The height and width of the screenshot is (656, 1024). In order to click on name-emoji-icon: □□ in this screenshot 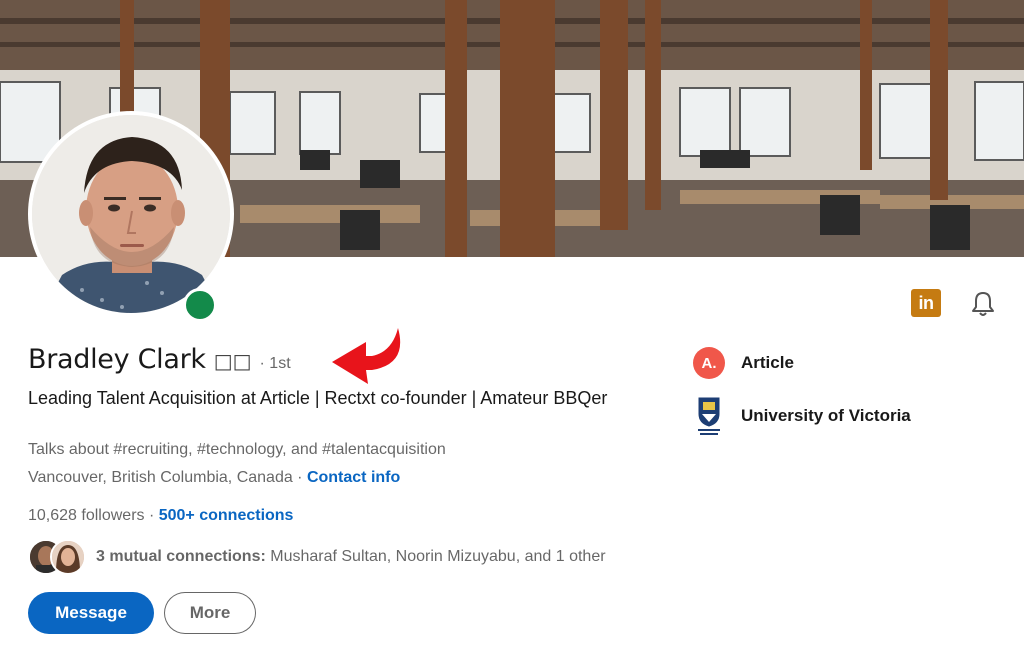, I will do `click(232, 361)`.